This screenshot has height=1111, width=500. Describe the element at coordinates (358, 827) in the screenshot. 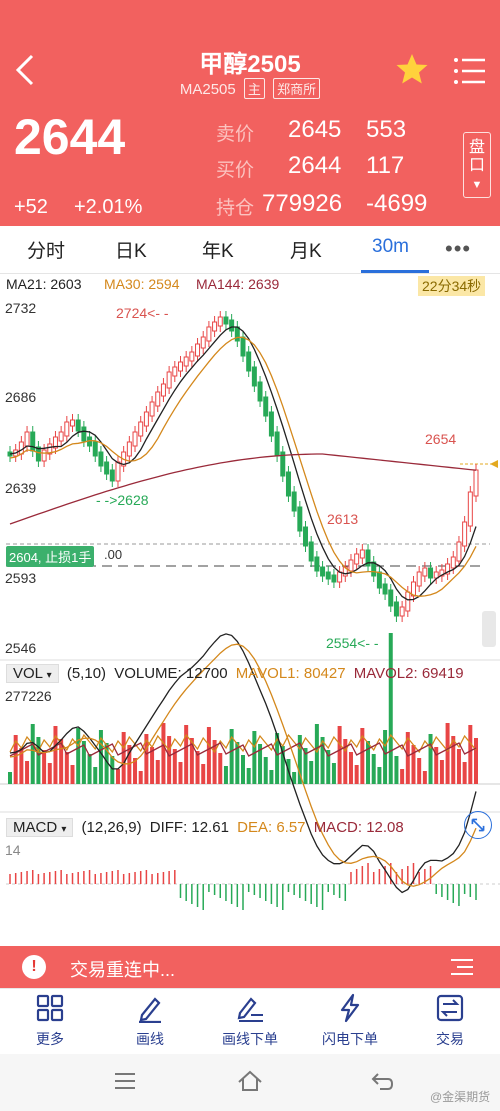

I see `macd-value: MACD: 12.08` at that location.